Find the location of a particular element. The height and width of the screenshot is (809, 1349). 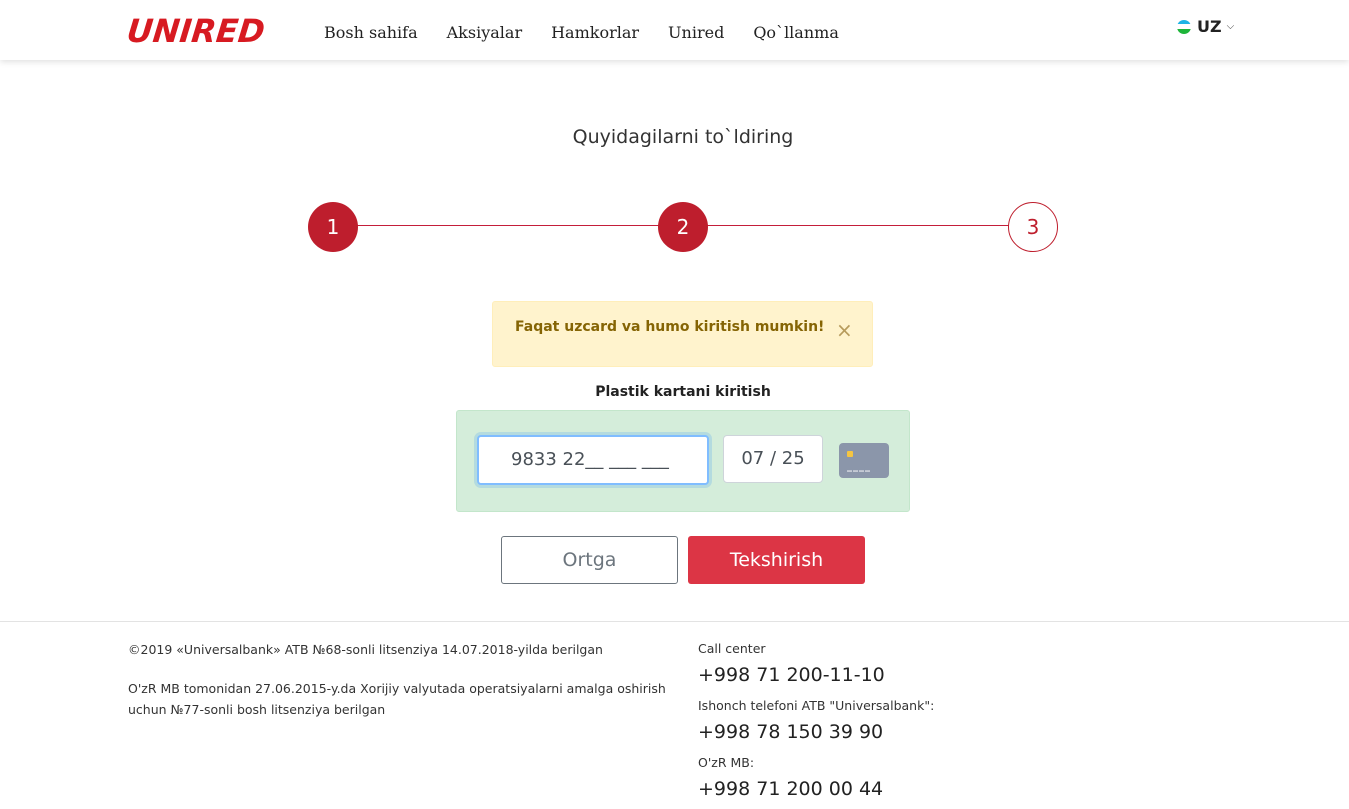

card-number-input: 9833 22__ ___ ___ is located at coordinates (593, 460).